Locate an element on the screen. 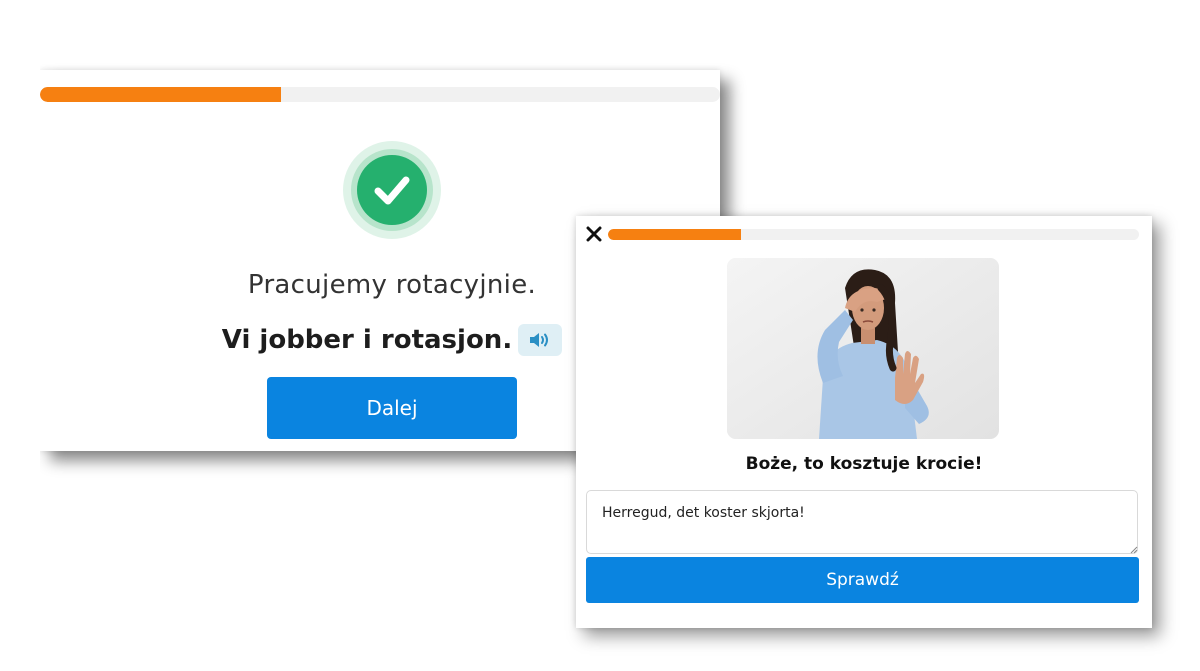 This screenshot has width=1200, height=671. resize-handle-icon is located at coordinates (1134, 550).